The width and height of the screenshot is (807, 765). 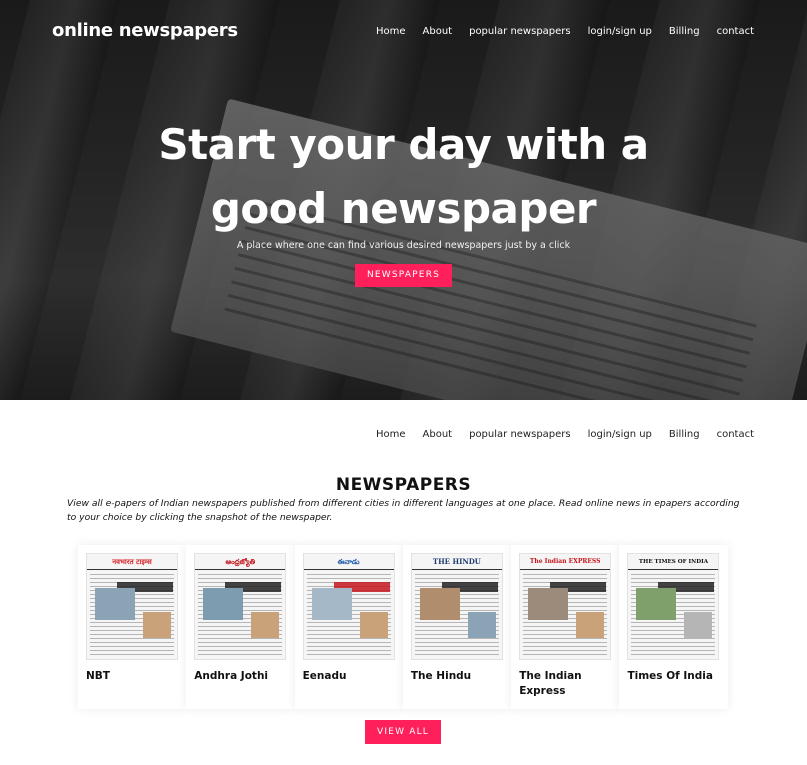 I want to click on masthead: ఆంధ్రజ్యోతి, so click(x=240, y=562).